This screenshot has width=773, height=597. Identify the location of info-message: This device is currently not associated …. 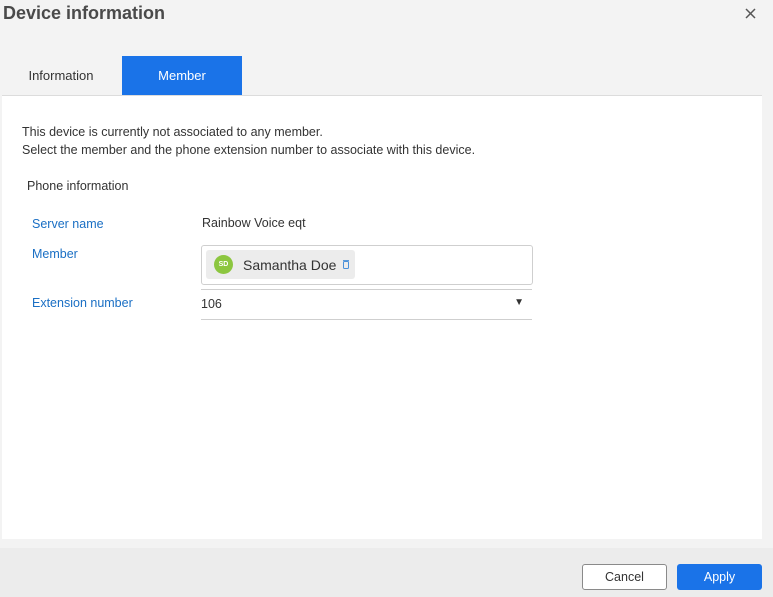
(248, 141).